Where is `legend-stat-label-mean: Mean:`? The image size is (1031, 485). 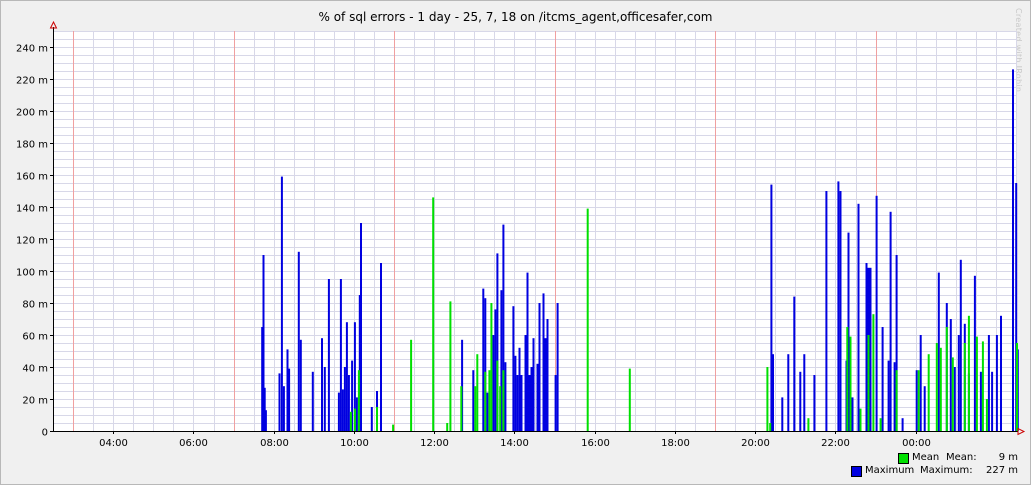 legend-stat-label-mean: Mean: is located at coordinates (961, 457).